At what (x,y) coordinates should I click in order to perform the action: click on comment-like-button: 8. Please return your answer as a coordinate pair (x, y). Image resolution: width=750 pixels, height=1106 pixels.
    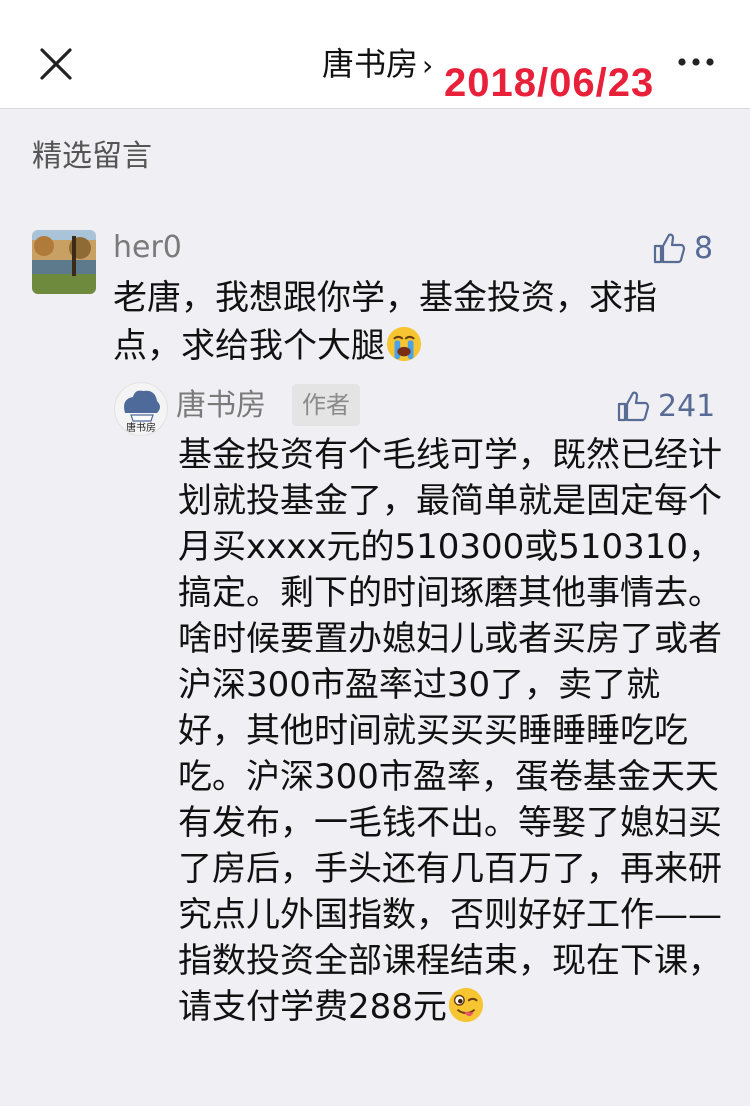
    Looking at the image, I should click on (682, 248).